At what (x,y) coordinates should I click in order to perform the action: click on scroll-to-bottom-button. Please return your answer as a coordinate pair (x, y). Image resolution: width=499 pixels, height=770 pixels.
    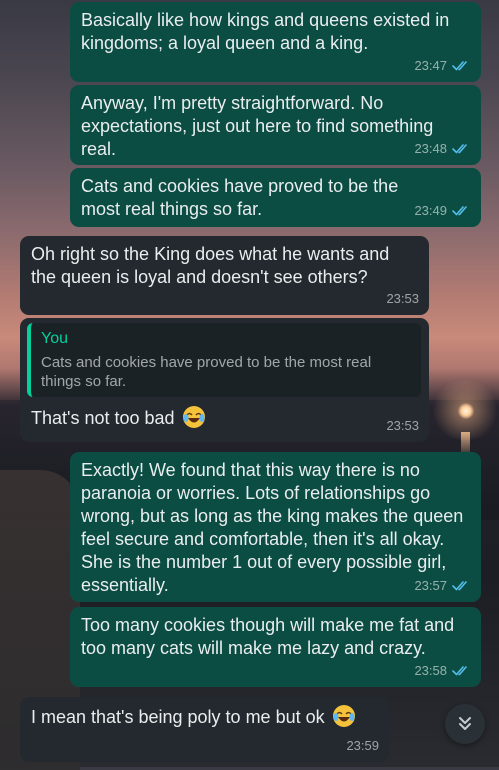
    Looking at the image, I should click on (465, 724).